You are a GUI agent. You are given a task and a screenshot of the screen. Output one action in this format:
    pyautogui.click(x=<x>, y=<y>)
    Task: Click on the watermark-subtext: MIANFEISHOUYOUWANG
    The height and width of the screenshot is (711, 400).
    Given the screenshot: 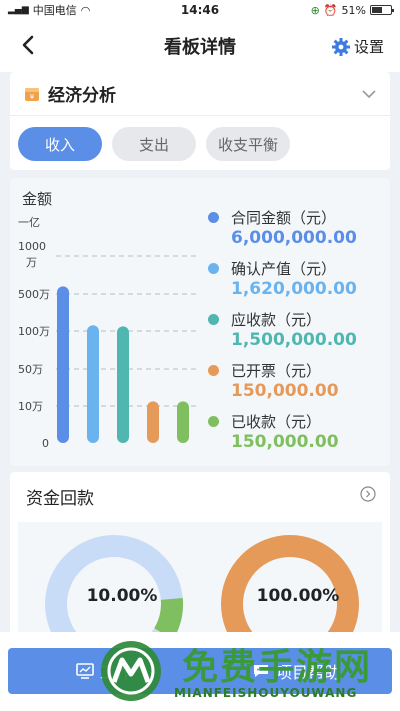 What is the action you would take?
    pyautogui.click(x=266, y=693)
    